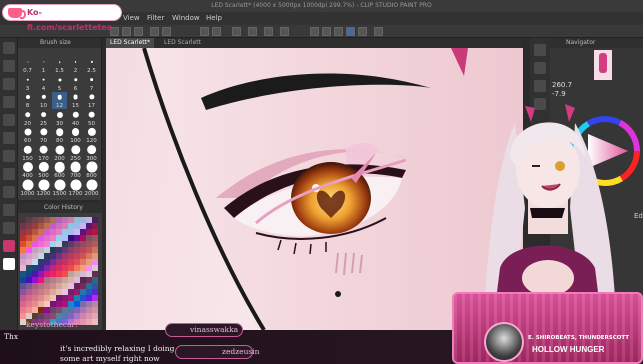  Describe the element at coordinates (9, 120) in the screenshot. I see `fill-tool-icon` at that location.